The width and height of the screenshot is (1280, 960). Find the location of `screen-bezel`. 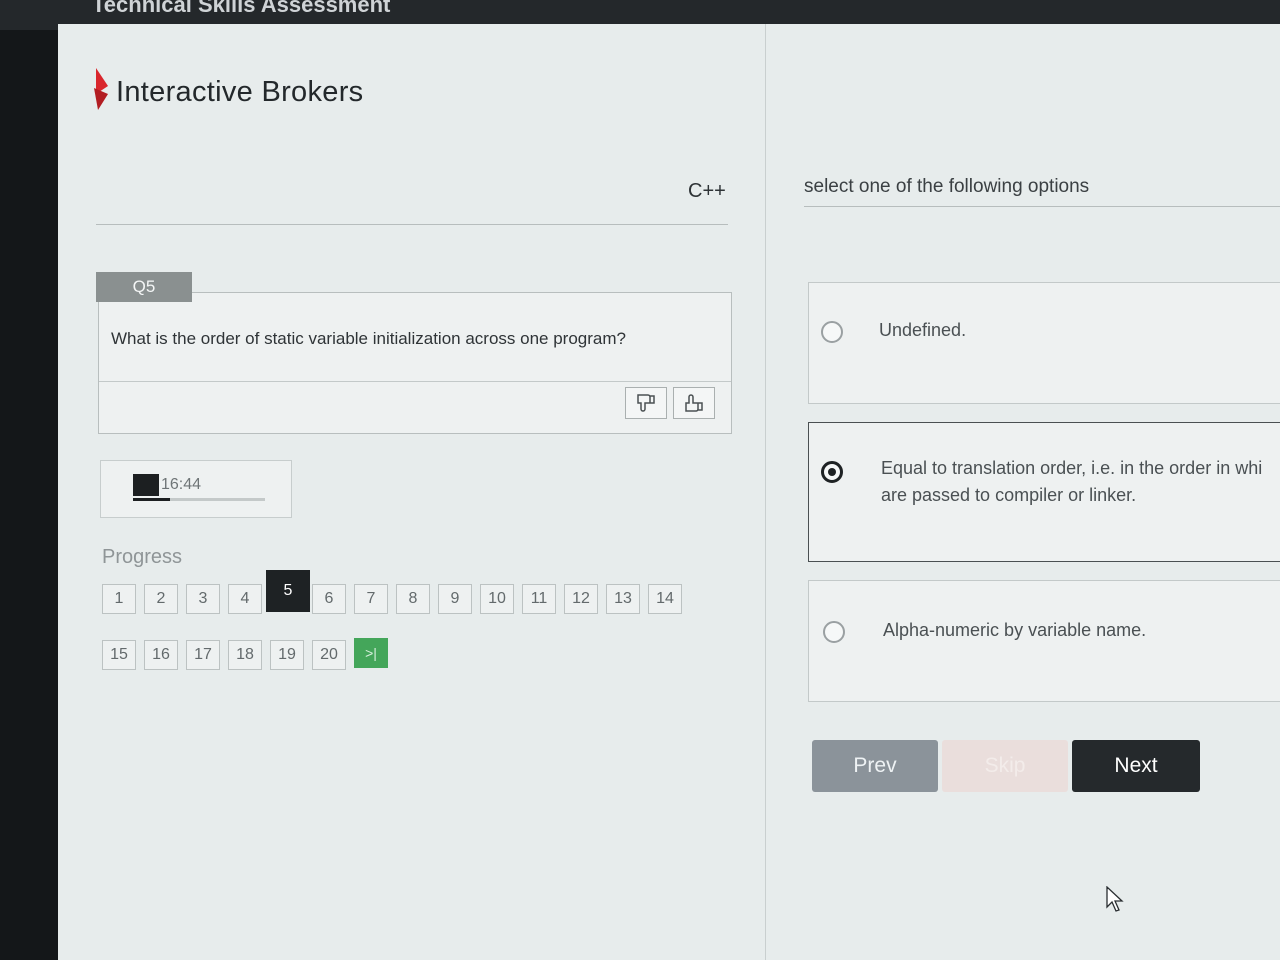

screen-bezel is located at coordinates (29, 495).